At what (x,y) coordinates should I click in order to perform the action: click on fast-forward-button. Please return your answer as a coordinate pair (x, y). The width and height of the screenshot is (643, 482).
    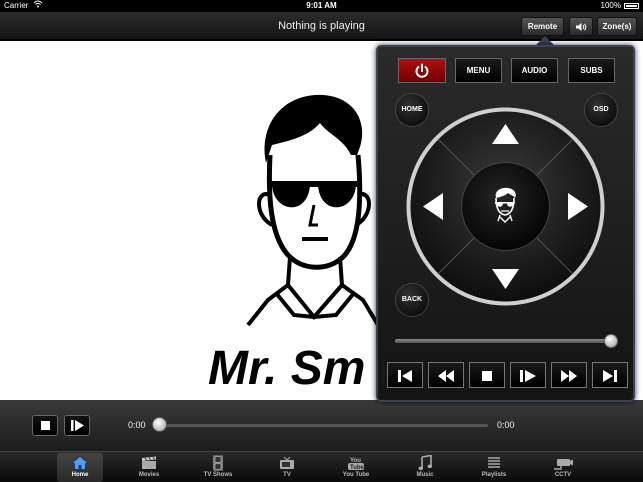
    Looking at the image, I should click on (569, 375).